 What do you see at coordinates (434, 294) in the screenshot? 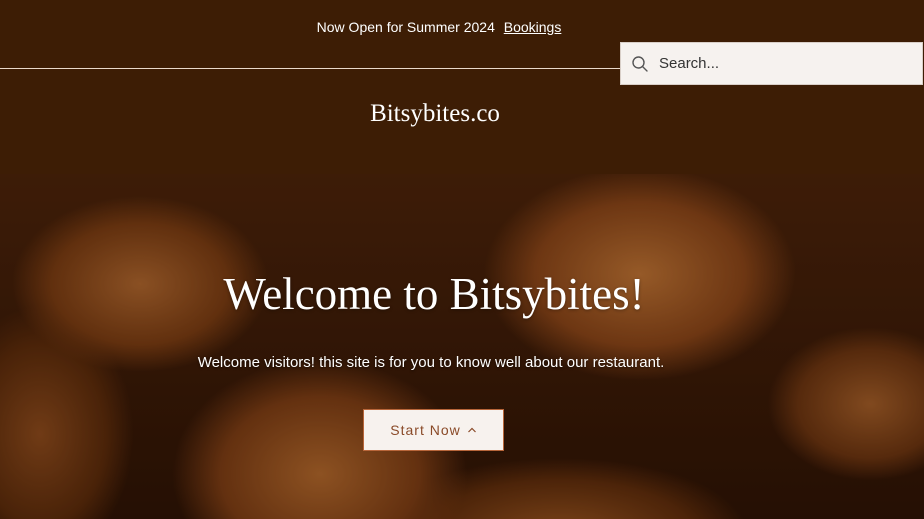
I see `hero-heading: Welcome to Bitsybites!` at bounding box center [434, 294].